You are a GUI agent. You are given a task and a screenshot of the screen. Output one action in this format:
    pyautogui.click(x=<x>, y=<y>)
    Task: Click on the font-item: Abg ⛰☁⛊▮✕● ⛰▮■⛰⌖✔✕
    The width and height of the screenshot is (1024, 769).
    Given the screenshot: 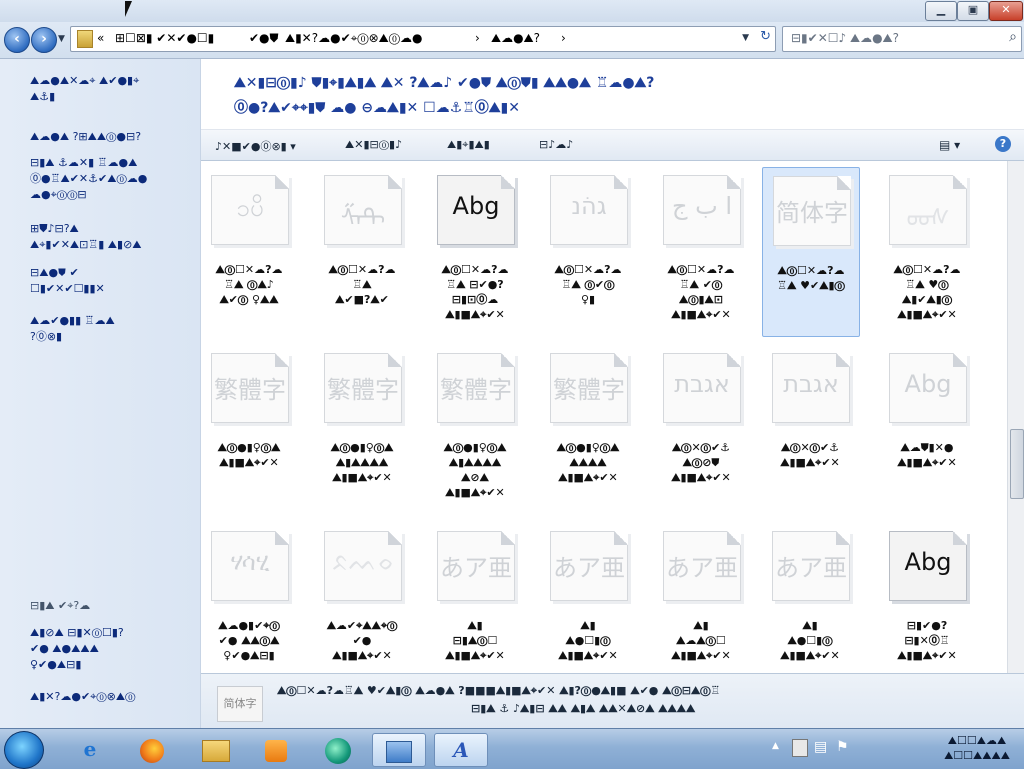 What is the action you would take?
    pyautogui.click(x=927, y=429)
    